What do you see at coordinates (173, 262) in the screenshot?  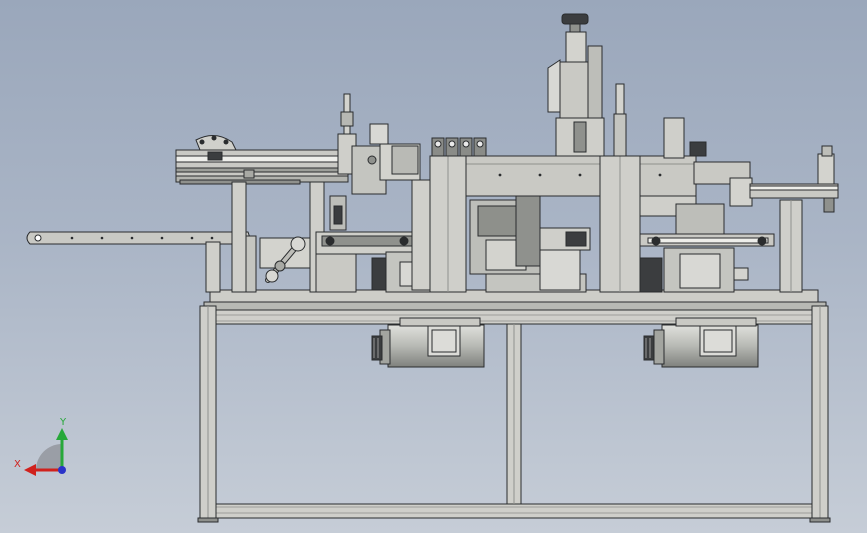 I see `left-feed-arm` at bounding box center [173, 262].